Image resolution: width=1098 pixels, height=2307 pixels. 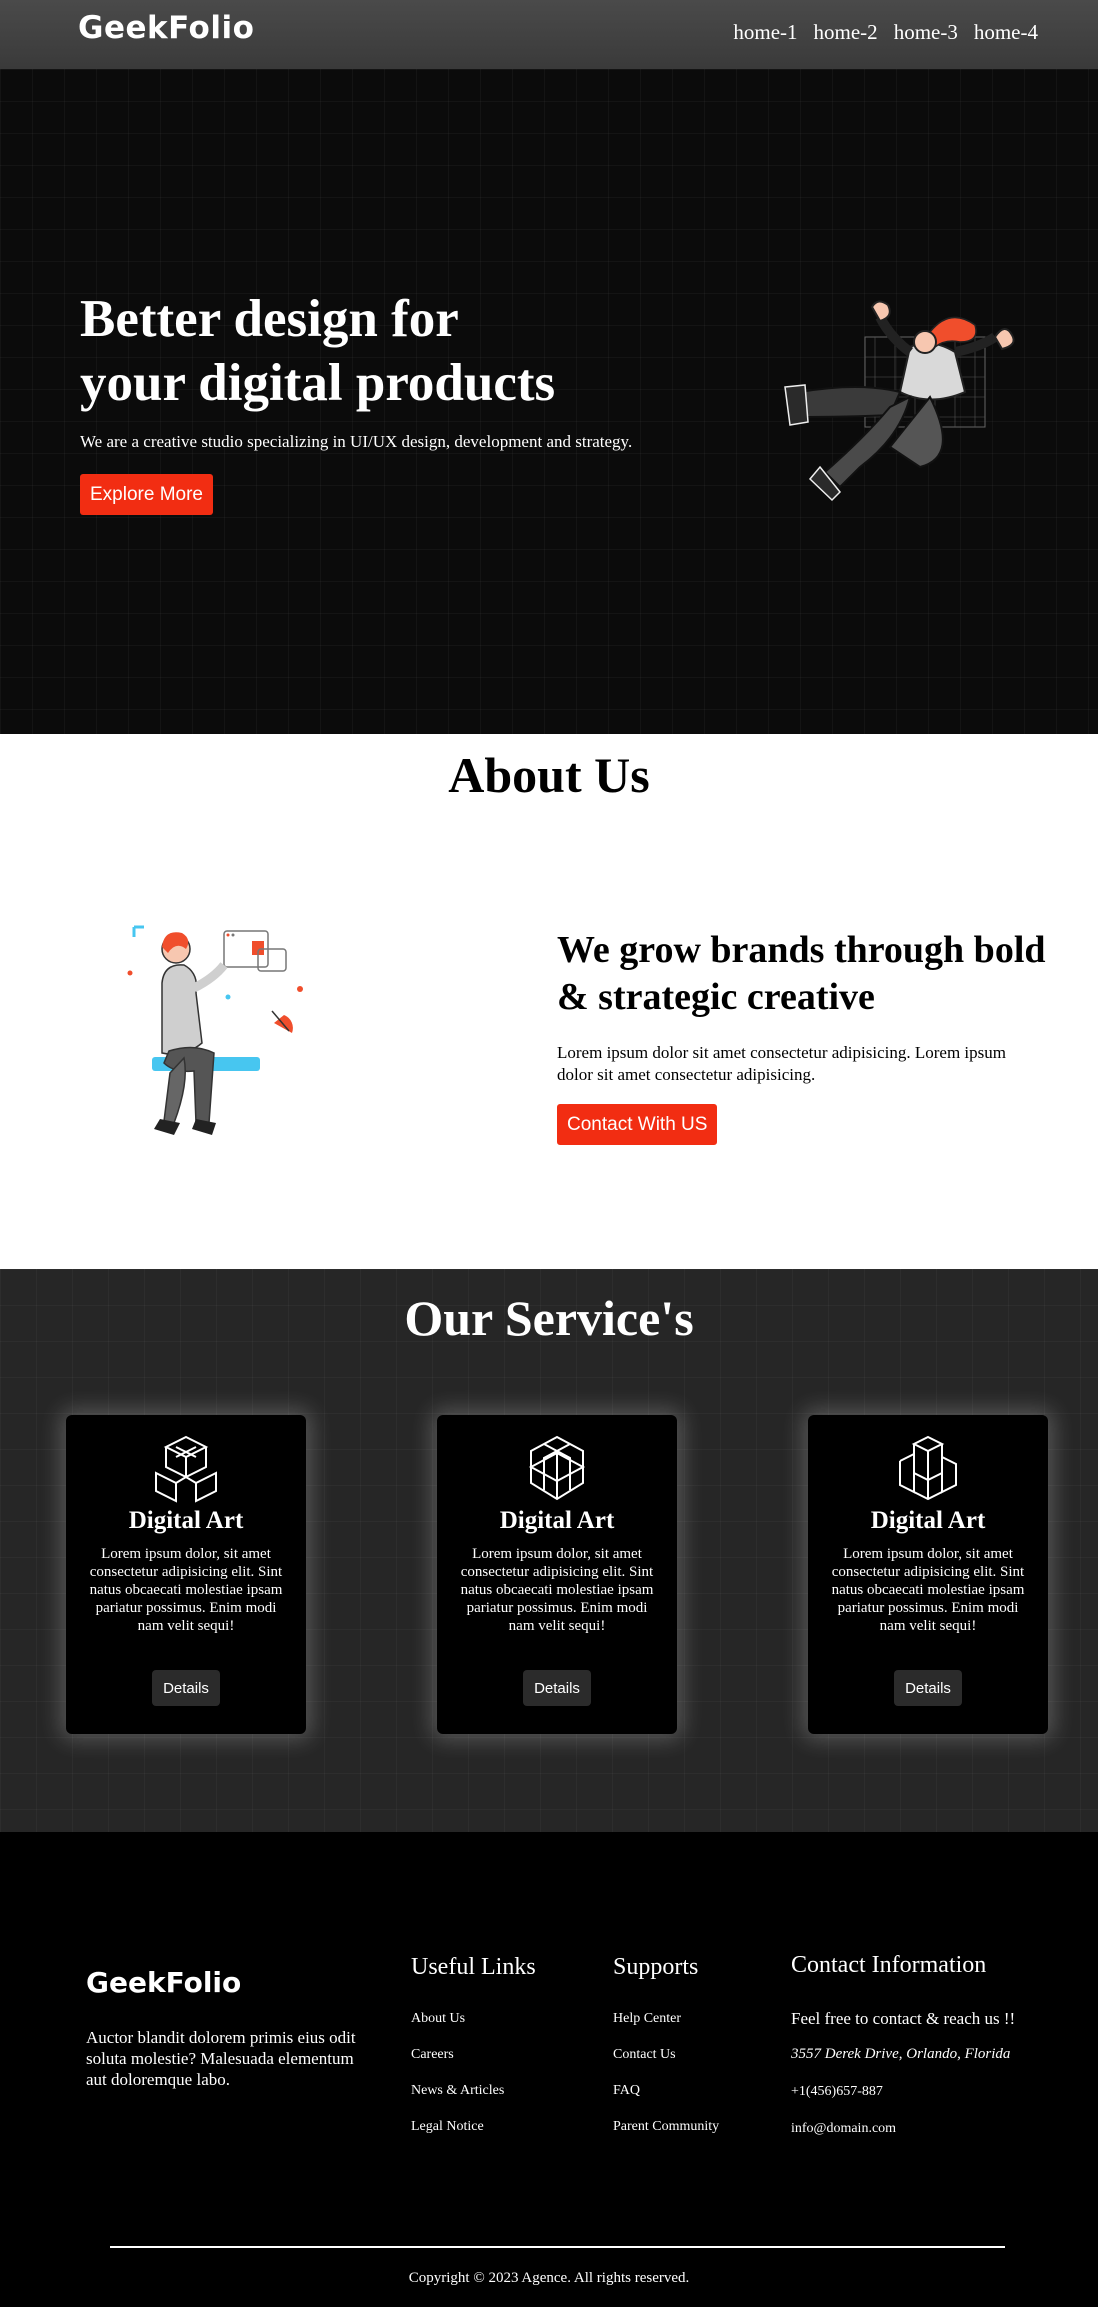 I want to click on nav-link-home-2: home-2, so click(x=846, y=32).